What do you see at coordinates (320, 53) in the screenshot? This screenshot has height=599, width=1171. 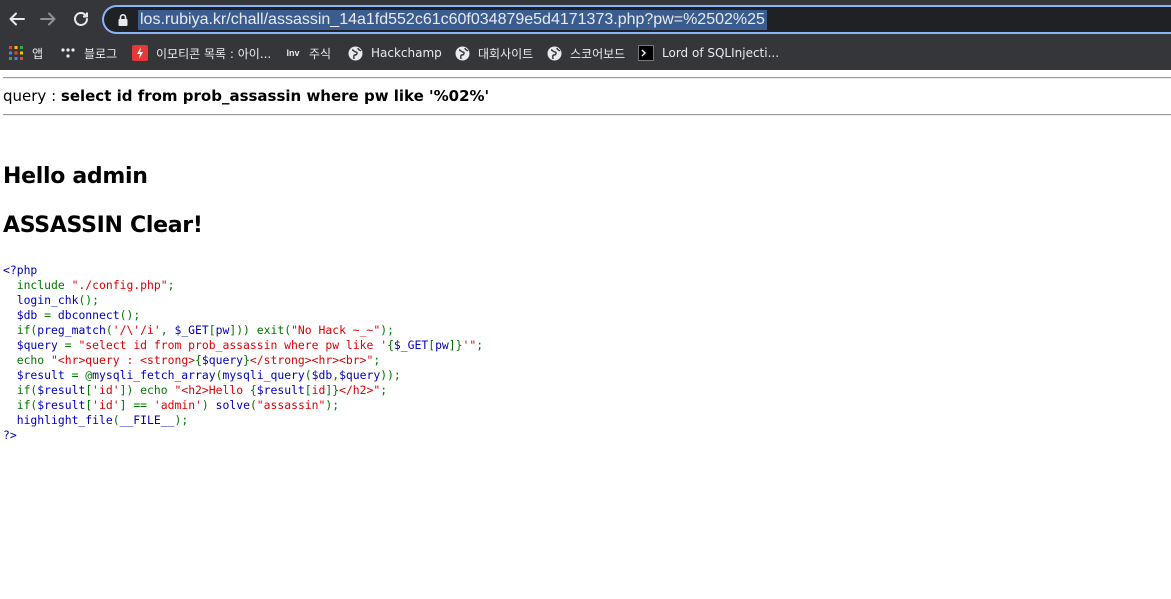 I see `bookmark-label: 주식` at bounding box center [320, 53].